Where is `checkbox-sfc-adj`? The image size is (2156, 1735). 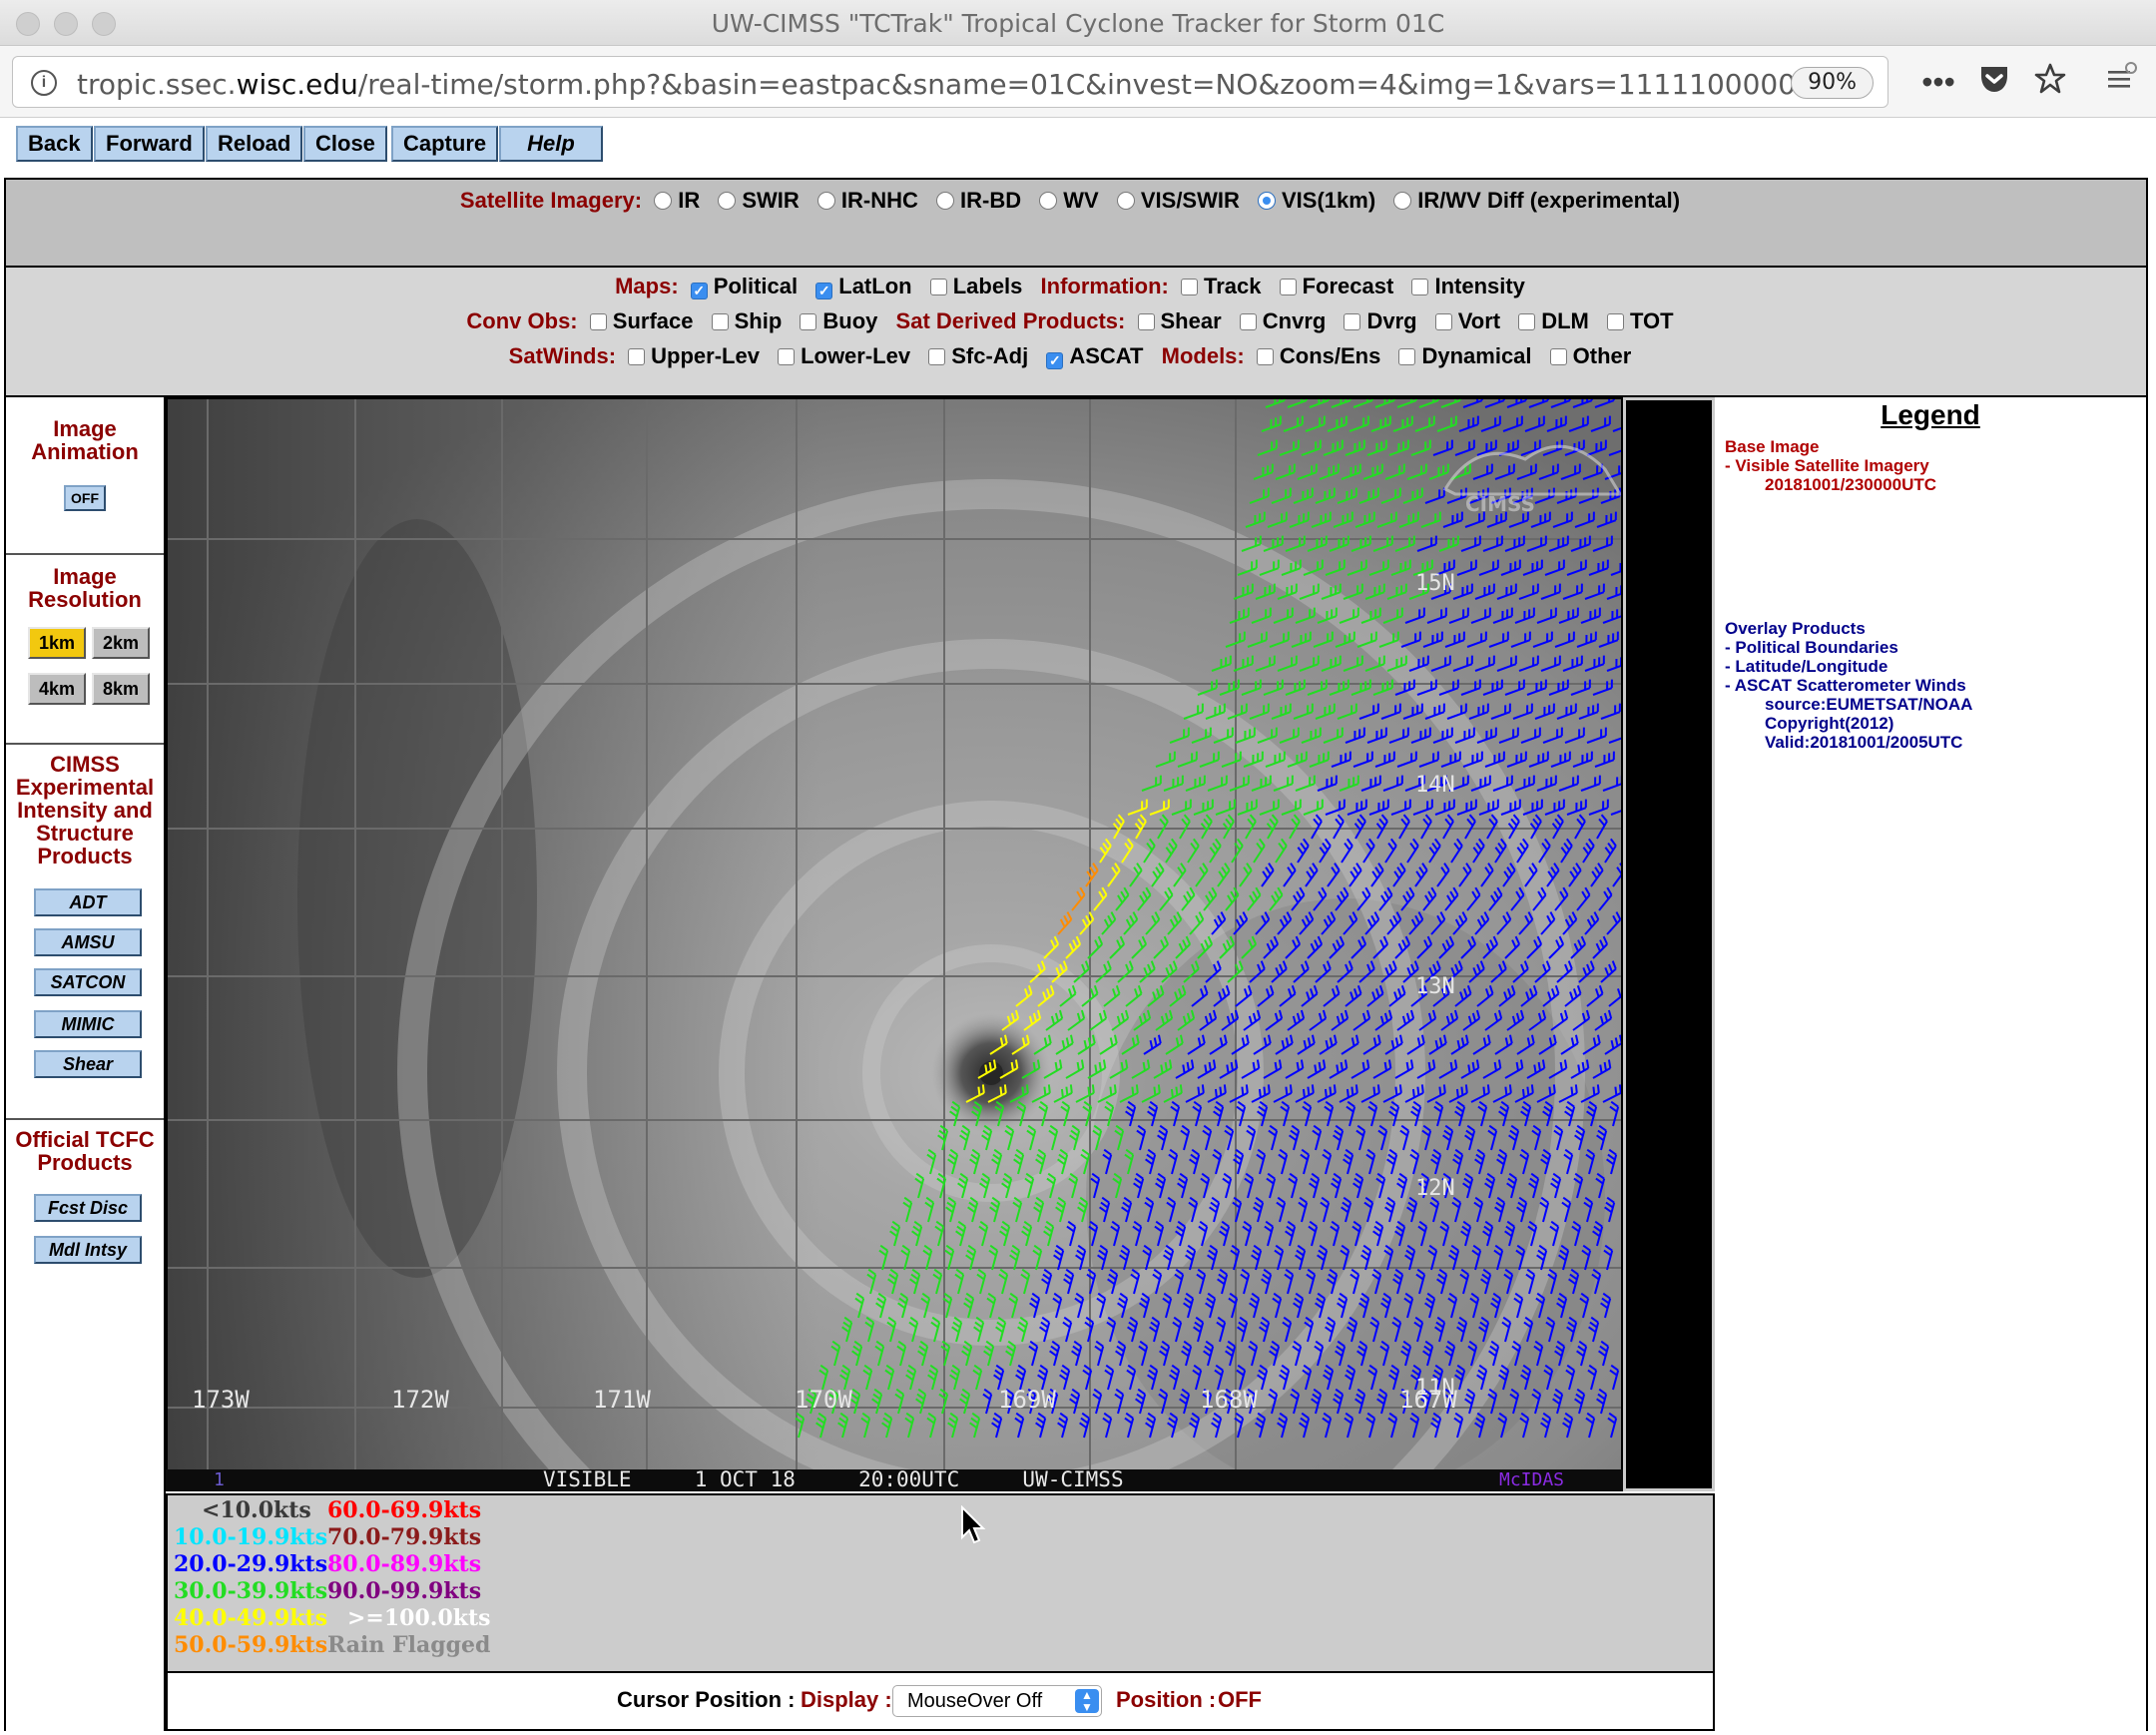 checkbox-sfc-adj is located at coordinates (937, 356).